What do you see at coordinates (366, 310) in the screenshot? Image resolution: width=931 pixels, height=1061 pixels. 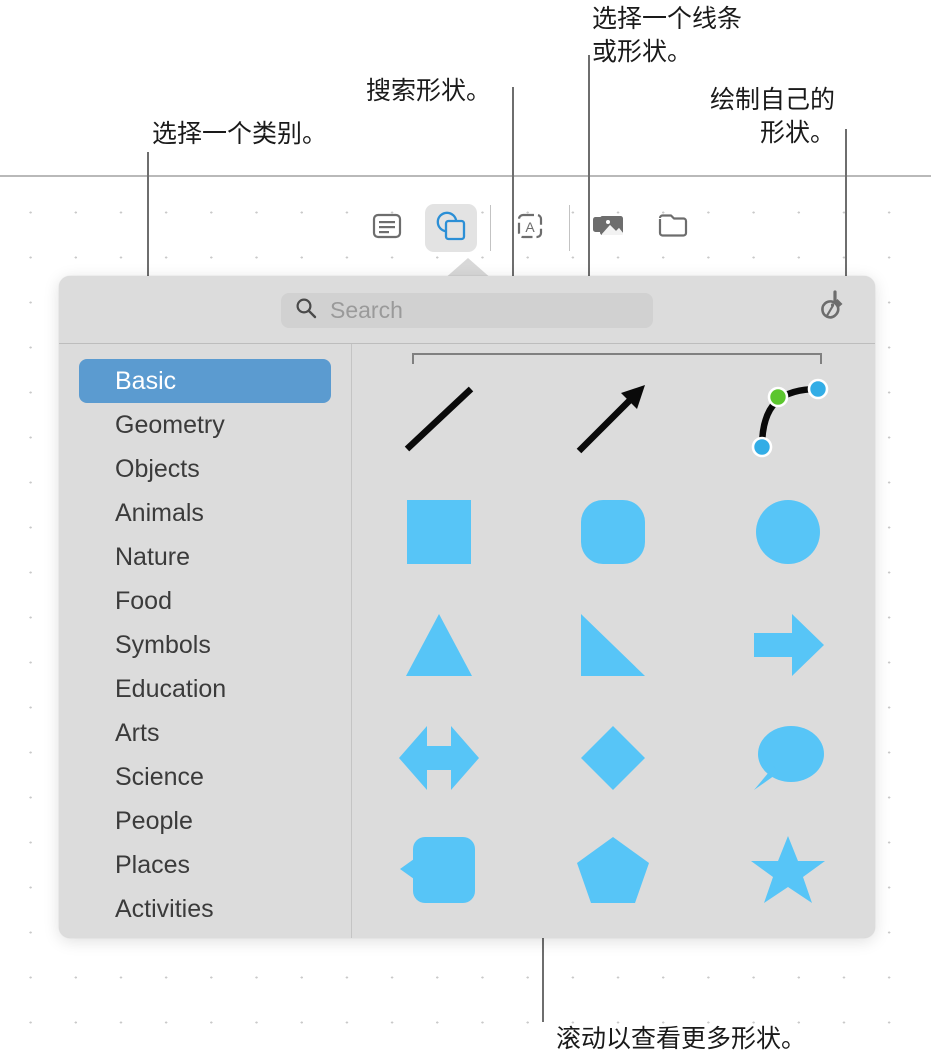 I see `search-placeholder: Search` at bounding box center [366, 310].